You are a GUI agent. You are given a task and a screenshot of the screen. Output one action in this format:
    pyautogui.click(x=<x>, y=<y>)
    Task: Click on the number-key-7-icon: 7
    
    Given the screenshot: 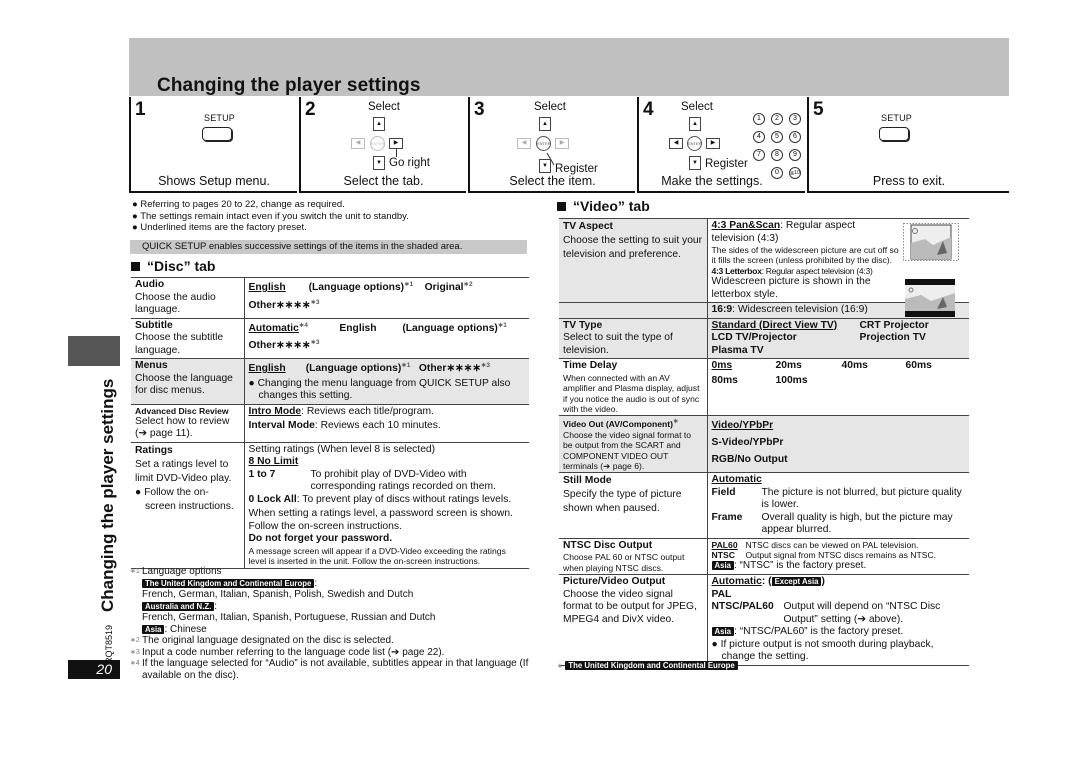 What is the action you would take?
    pyautogui.click(x=759, y=155)
    